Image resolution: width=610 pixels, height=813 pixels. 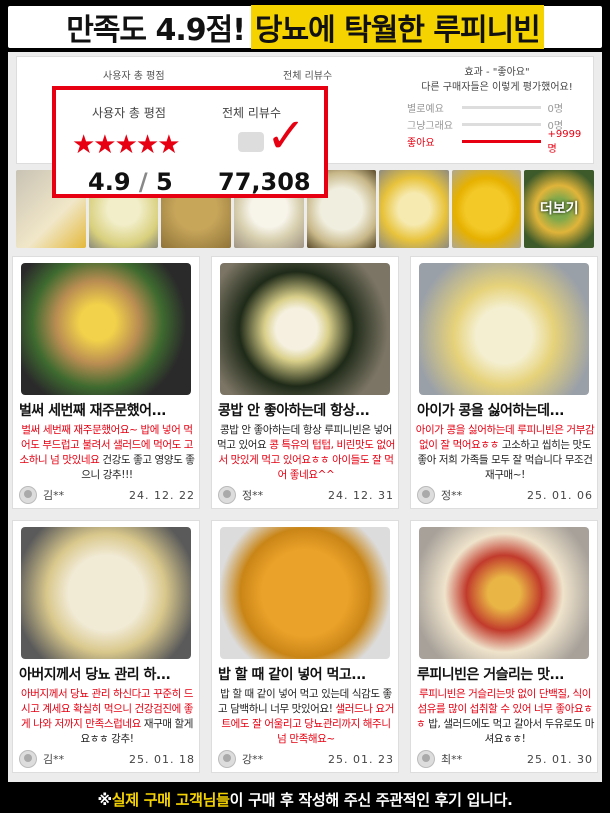 What do you see at coordinates (560, 495) in the screenshot?
I see `review-date: 25. 01. 06` at bounding box center [560, 495].